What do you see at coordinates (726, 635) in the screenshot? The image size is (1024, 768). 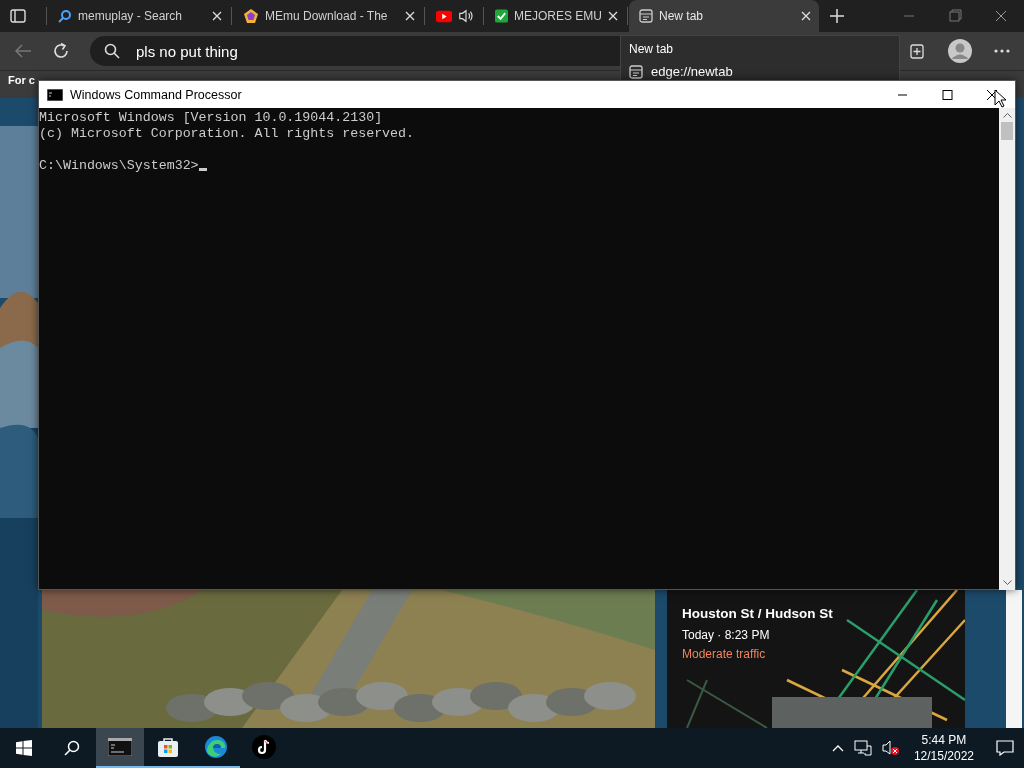 I see `route-time: Today · 8:23 PM` at bounding box center [726, 635].